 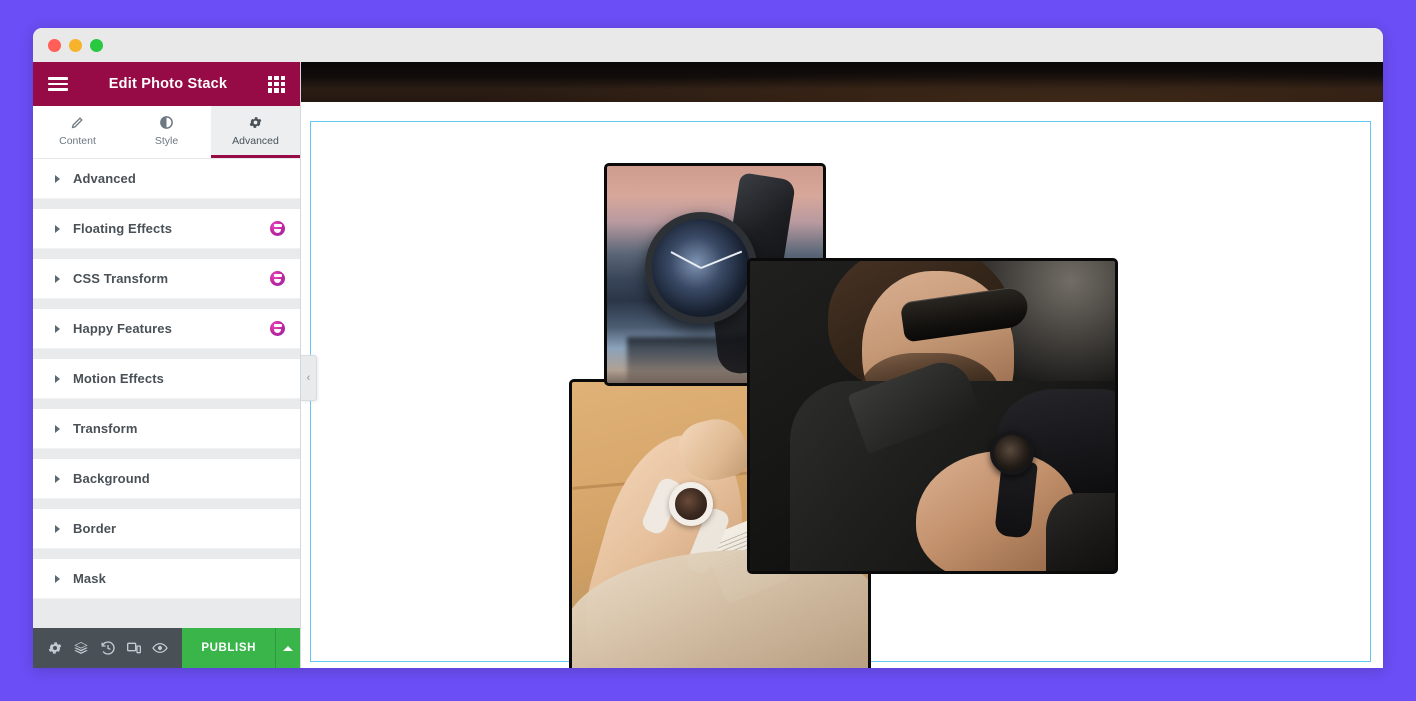 I want to click on history-clock-icon, so click(x=108, y=648).